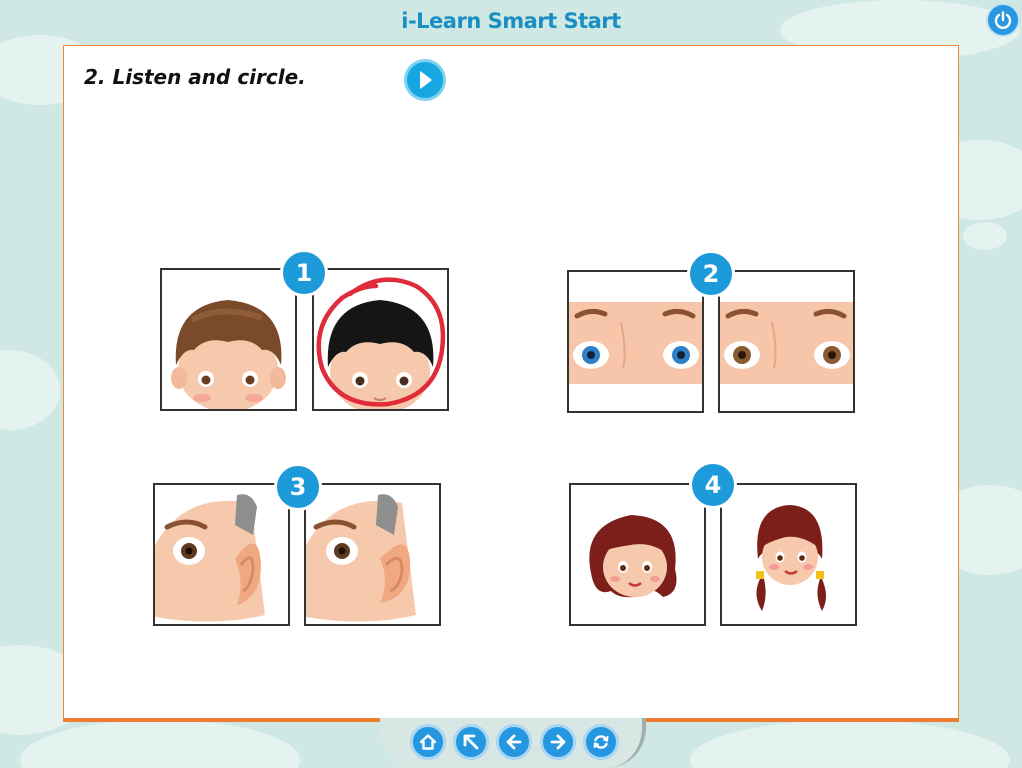 Image resolution: width=1022 pixels, height=768 pixels. I want to click on reload-button, so click(601, 742).